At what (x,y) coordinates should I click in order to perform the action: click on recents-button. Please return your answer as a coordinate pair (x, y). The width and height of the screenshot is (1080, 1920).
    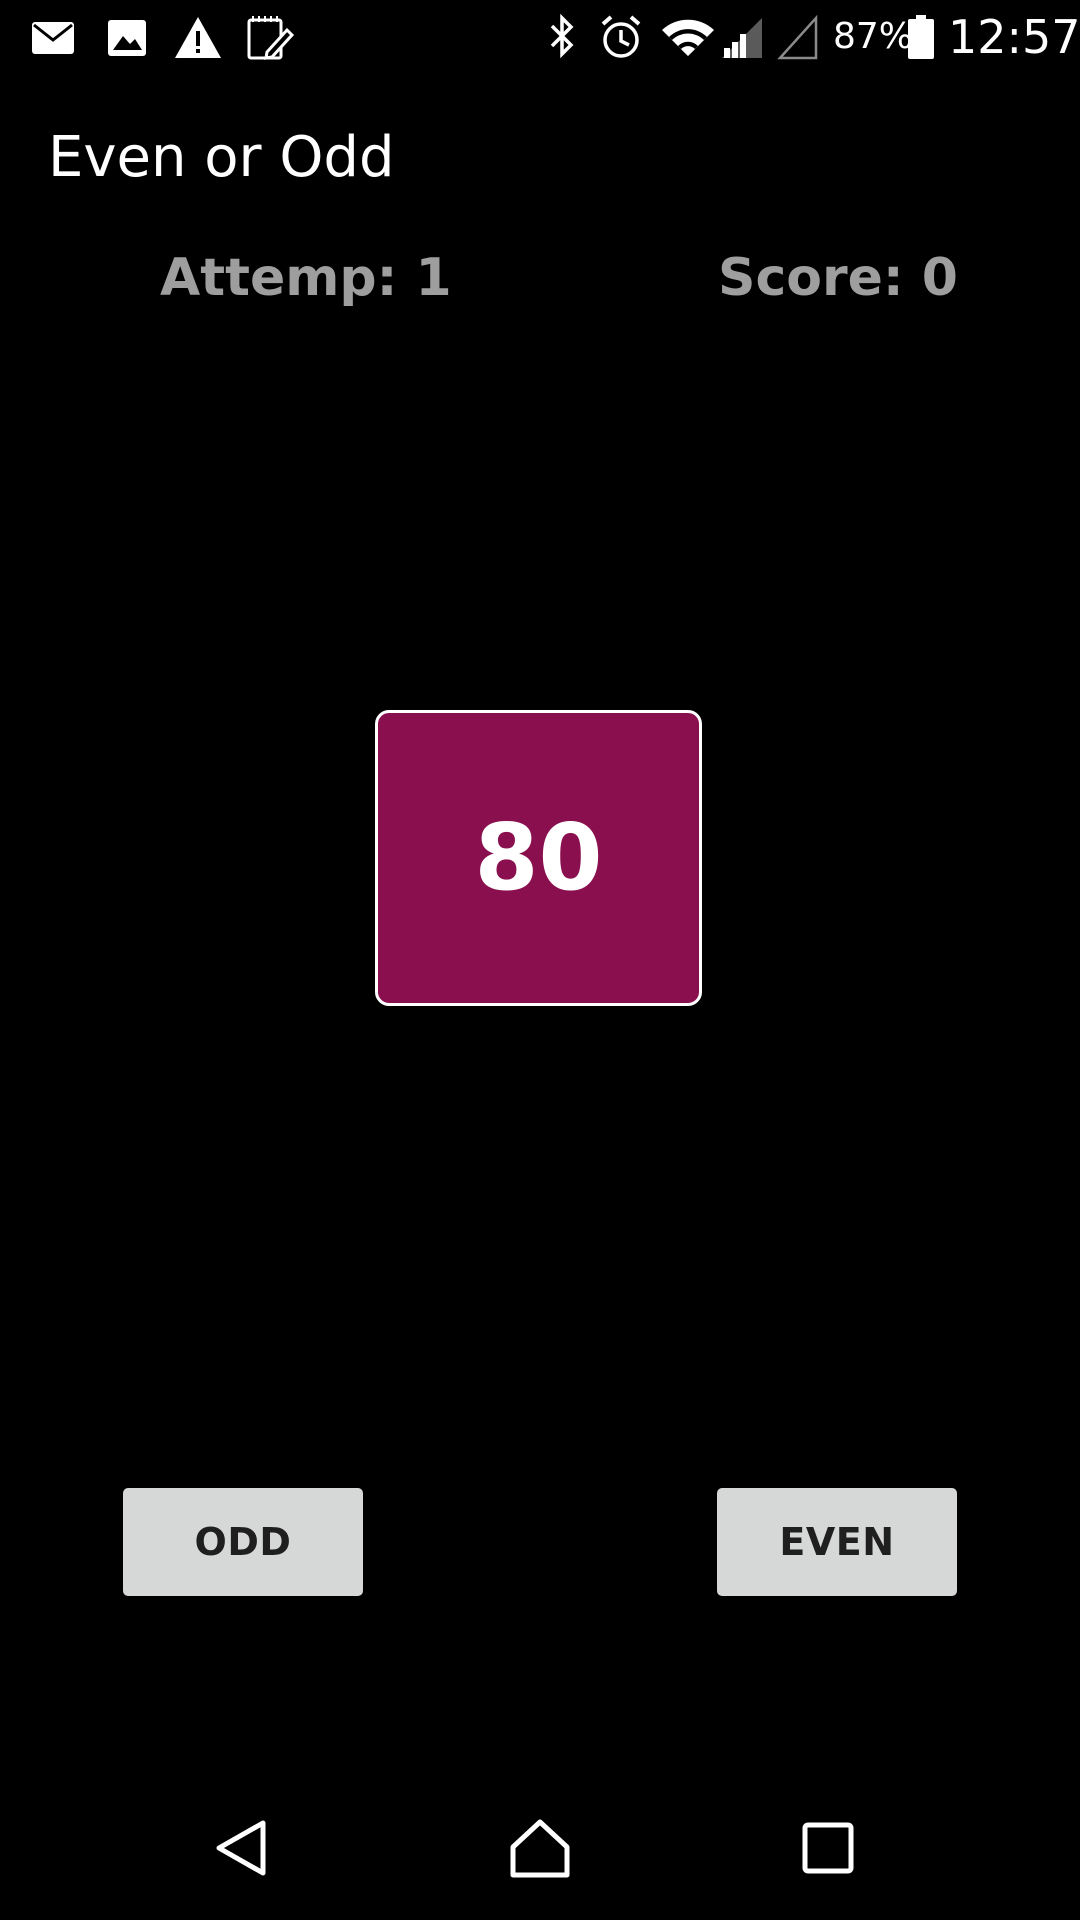
    Looking at the image, I should click on (828, 1848).